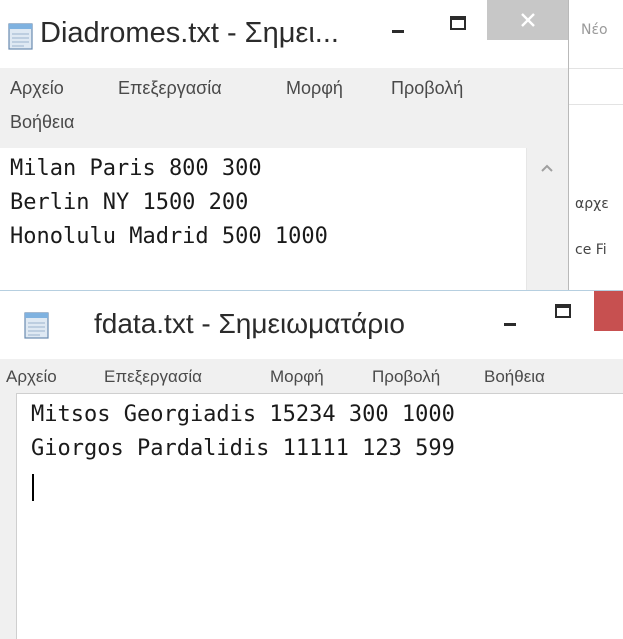  Describe the element at coordinates (169, 236) in the screenshot. I see `text-line: Honolulu Madrid 500 1000` at that location.